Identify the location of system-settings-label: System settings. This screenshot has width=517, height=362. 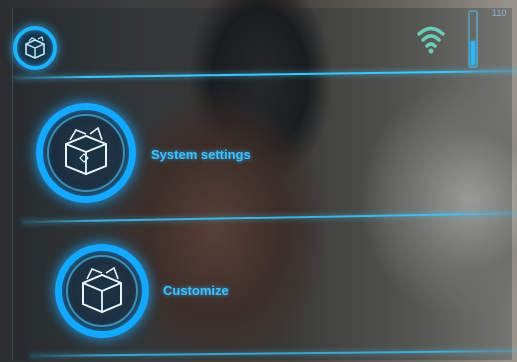
(201, 154).